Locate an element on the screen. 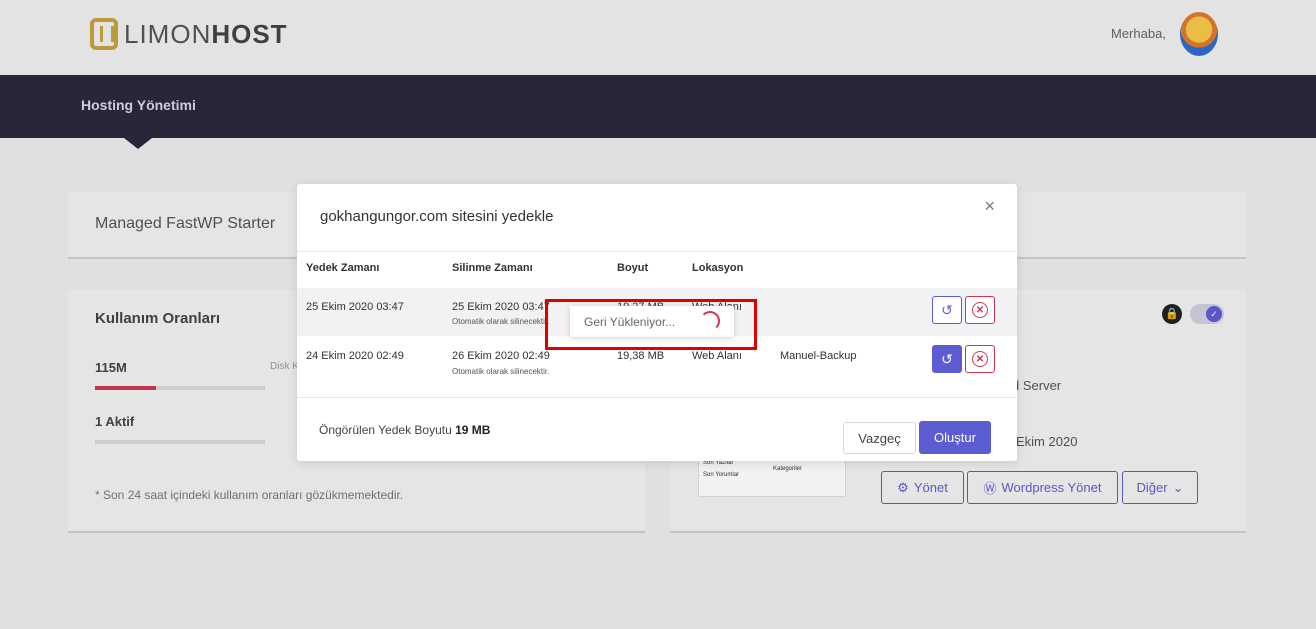 The image size is (1316, 629). highlight-box is located at coordinates (651, 324).